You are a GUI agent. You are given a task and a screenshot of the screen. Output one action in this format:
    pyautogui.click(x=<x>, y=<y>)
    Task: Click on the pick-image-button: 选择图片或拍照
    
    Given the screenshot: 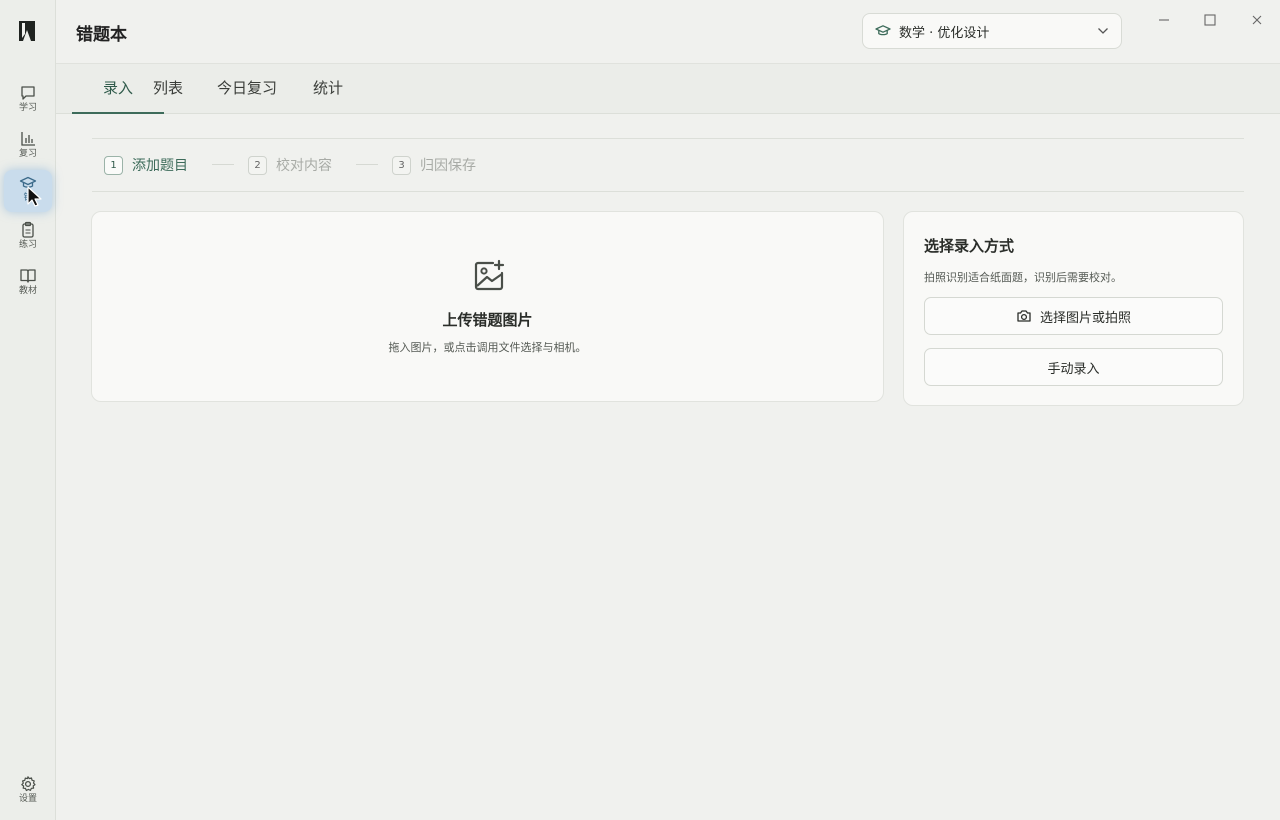 What is the action you would take?
    pyautogui.click(x=1073, y=316)
    